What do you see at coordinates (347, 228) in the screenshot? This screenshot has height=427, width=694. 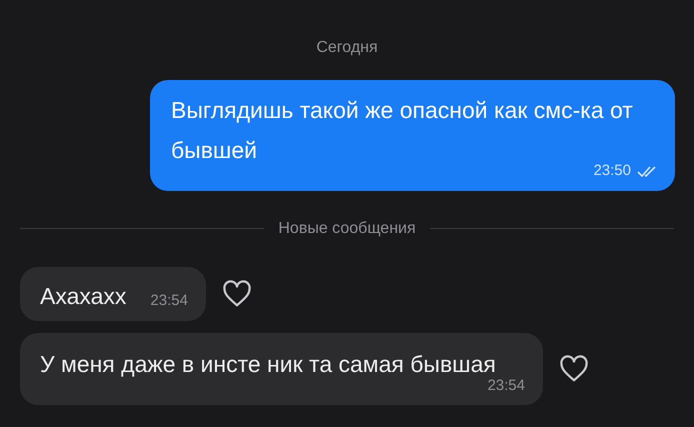 I see `new-messages-divider: Новые сообщения` at bounding box center [347, 228].